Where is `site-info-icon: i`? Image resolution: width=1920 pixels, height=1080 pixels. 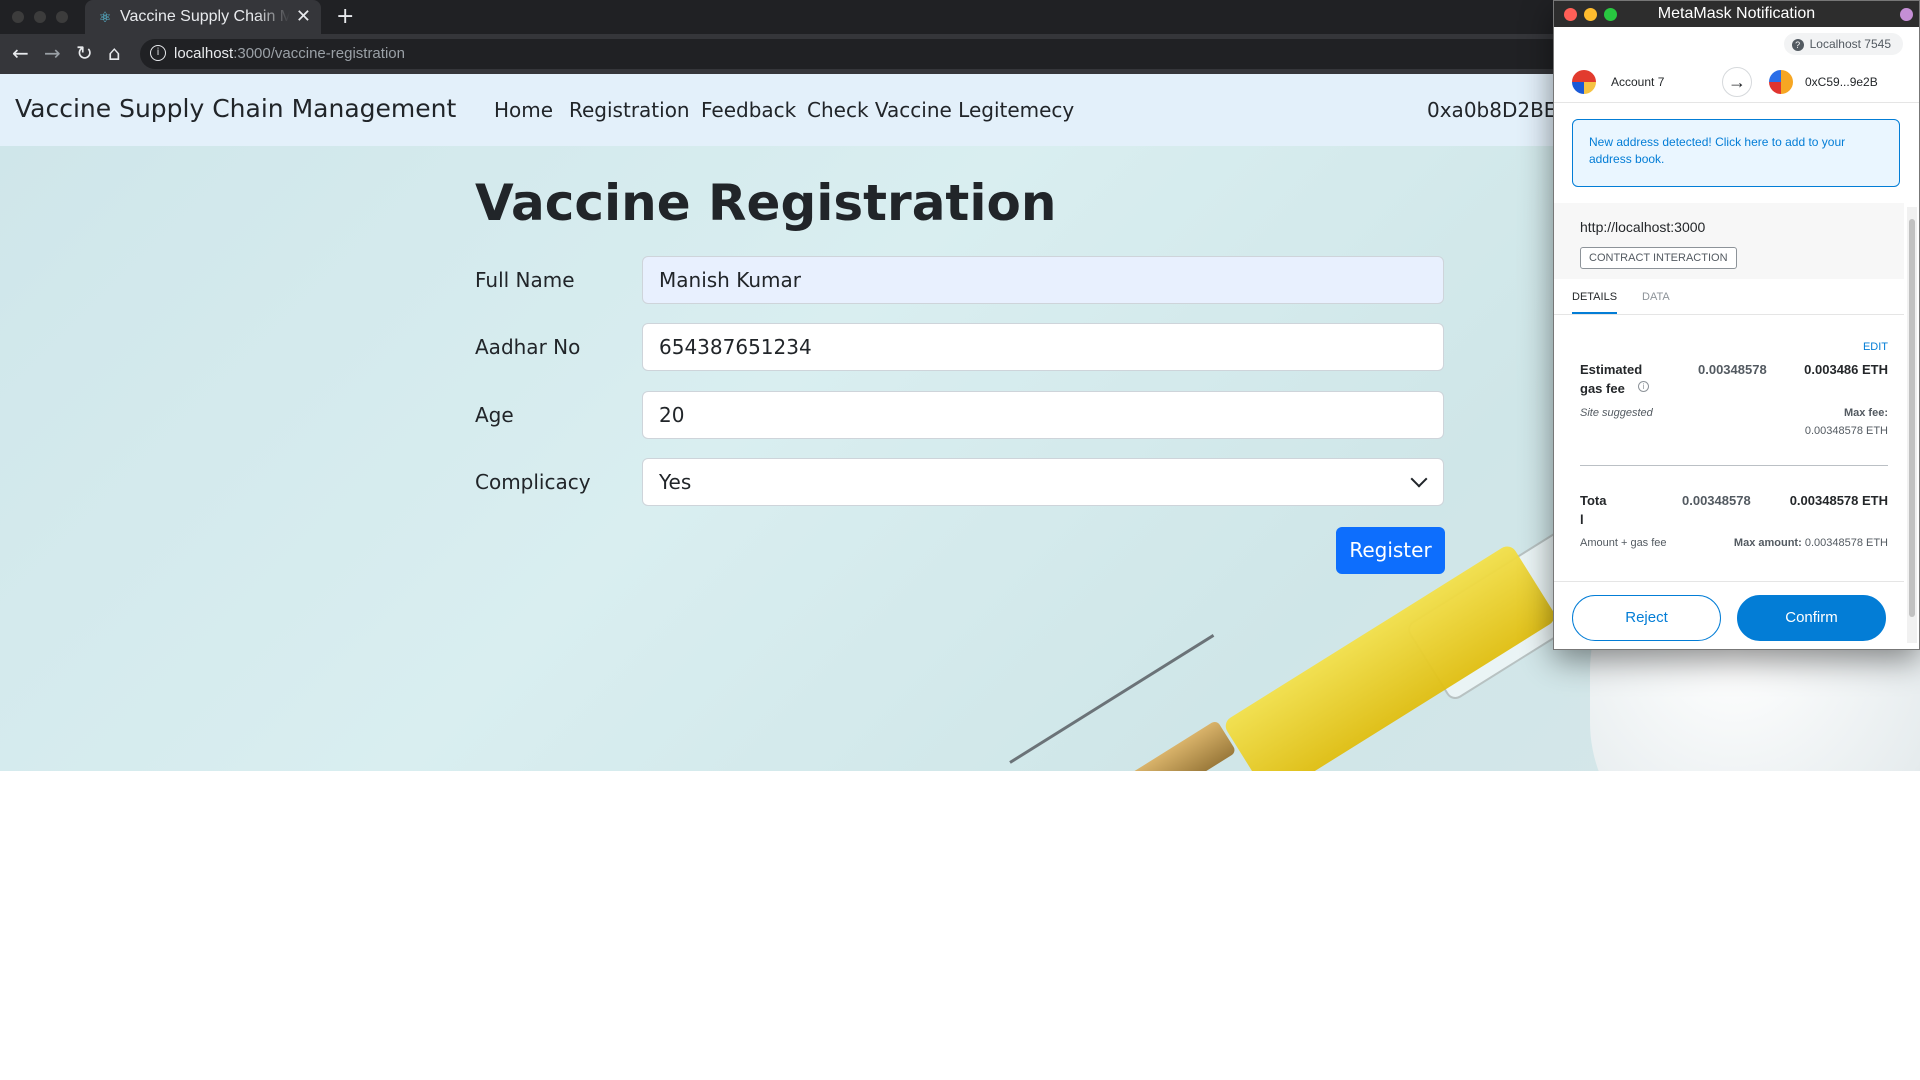 site-info-icon: i is located at coordinates (158, 53).